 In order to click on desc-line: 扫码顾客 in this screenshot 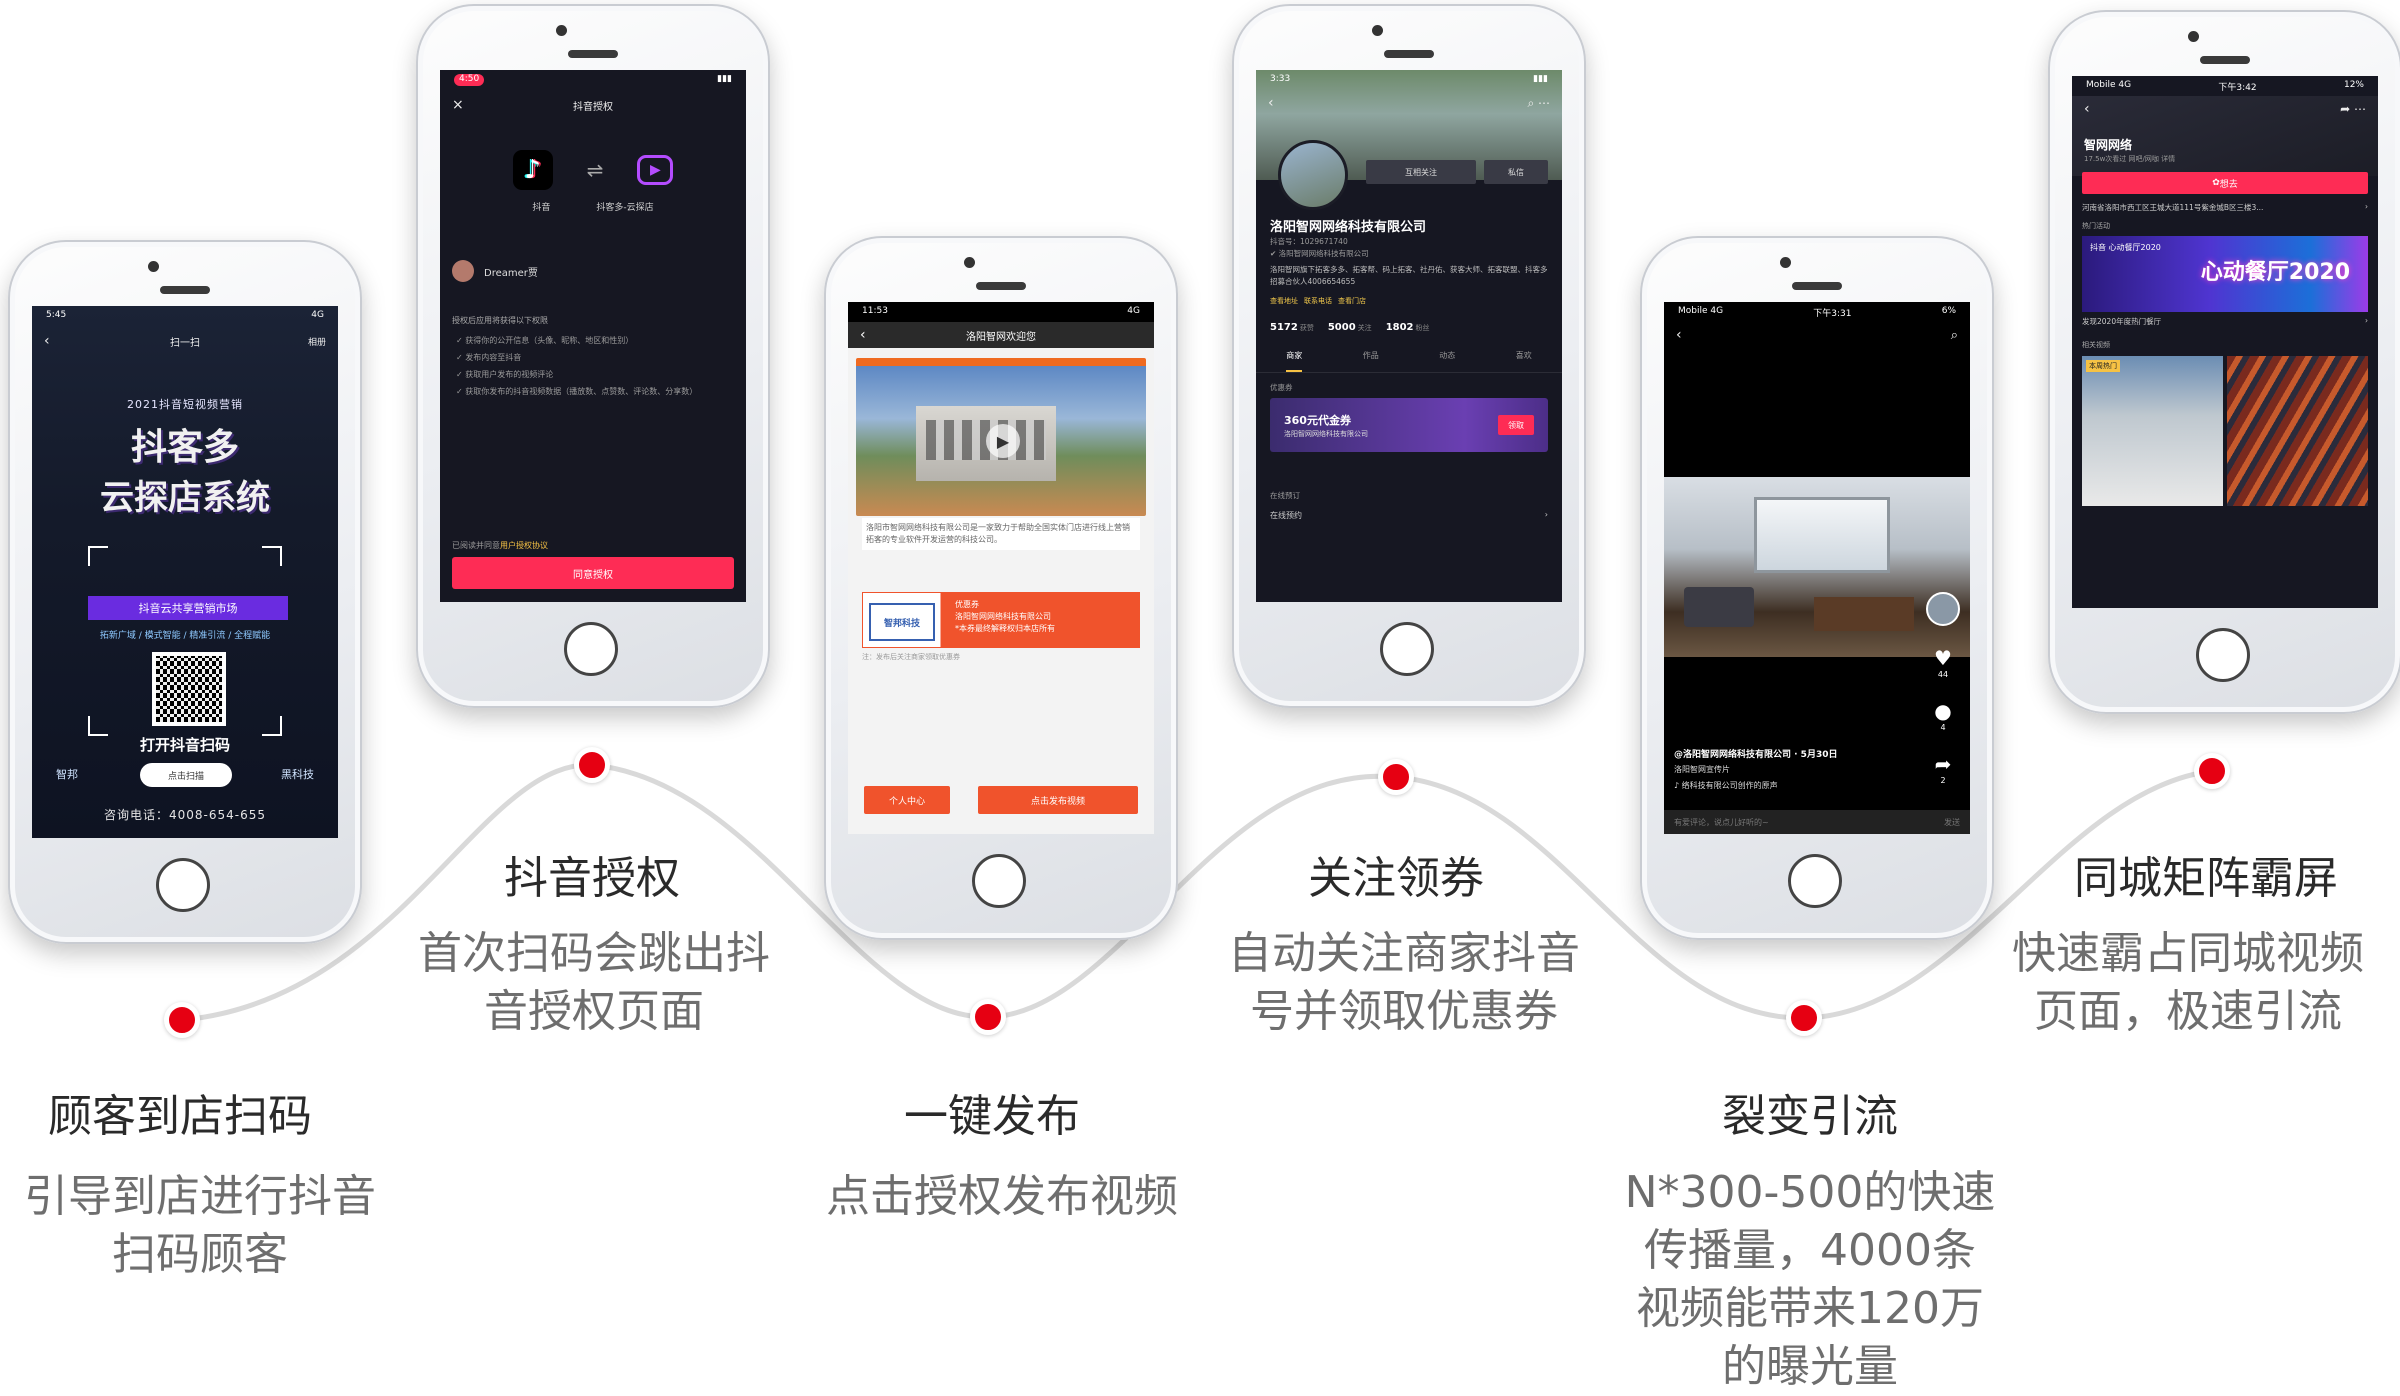, I will do `click(200, 1254)`.